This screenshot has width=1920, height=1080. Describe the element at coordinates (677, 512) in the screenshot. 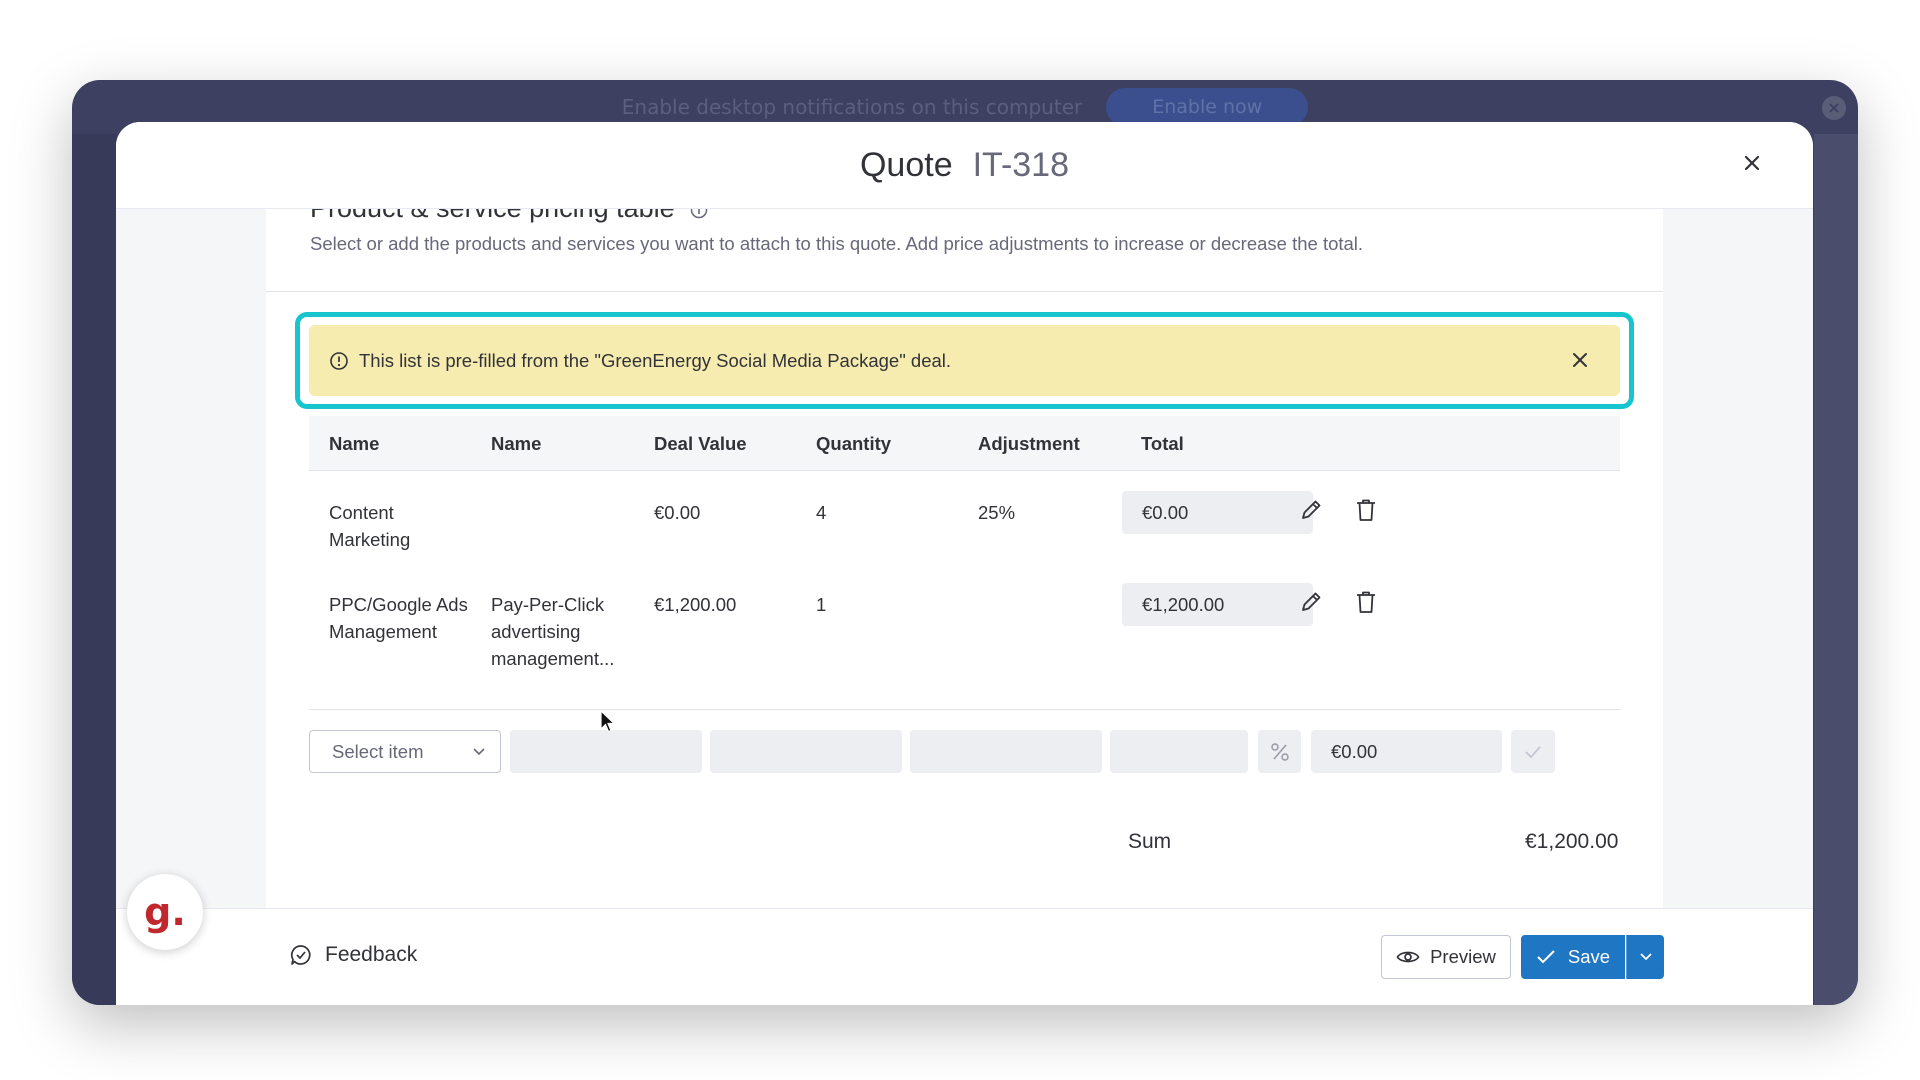

I see `row-deal-value: €0.00` at that location.